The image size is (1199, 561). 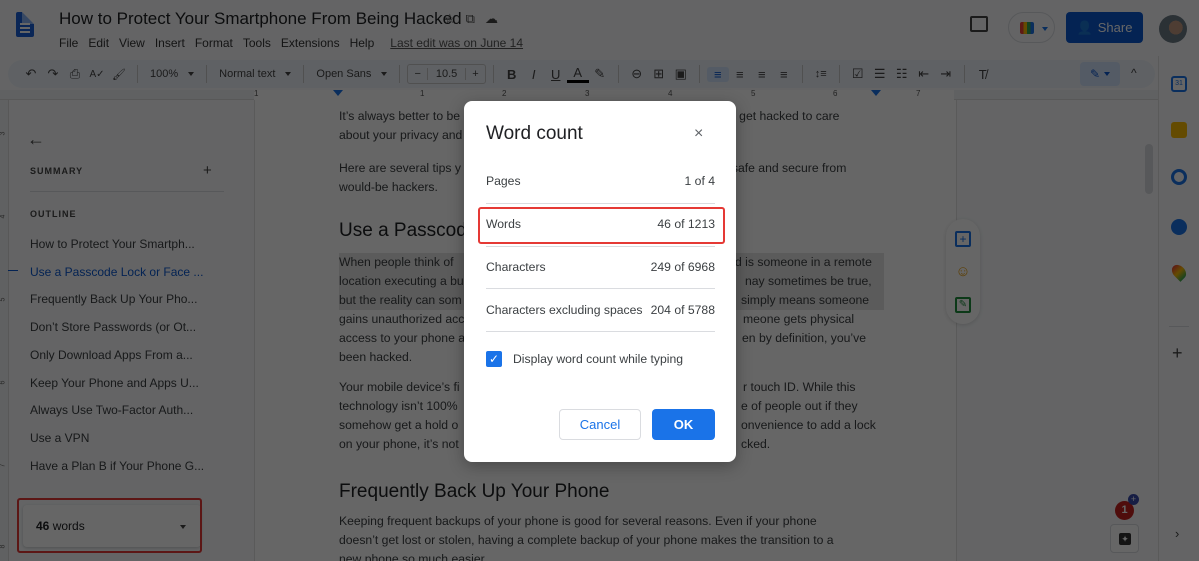 What do you see at coordinates (516, 266) in the screenshot?
I see `stat-label: Characters` at bounding box center [516, 266].